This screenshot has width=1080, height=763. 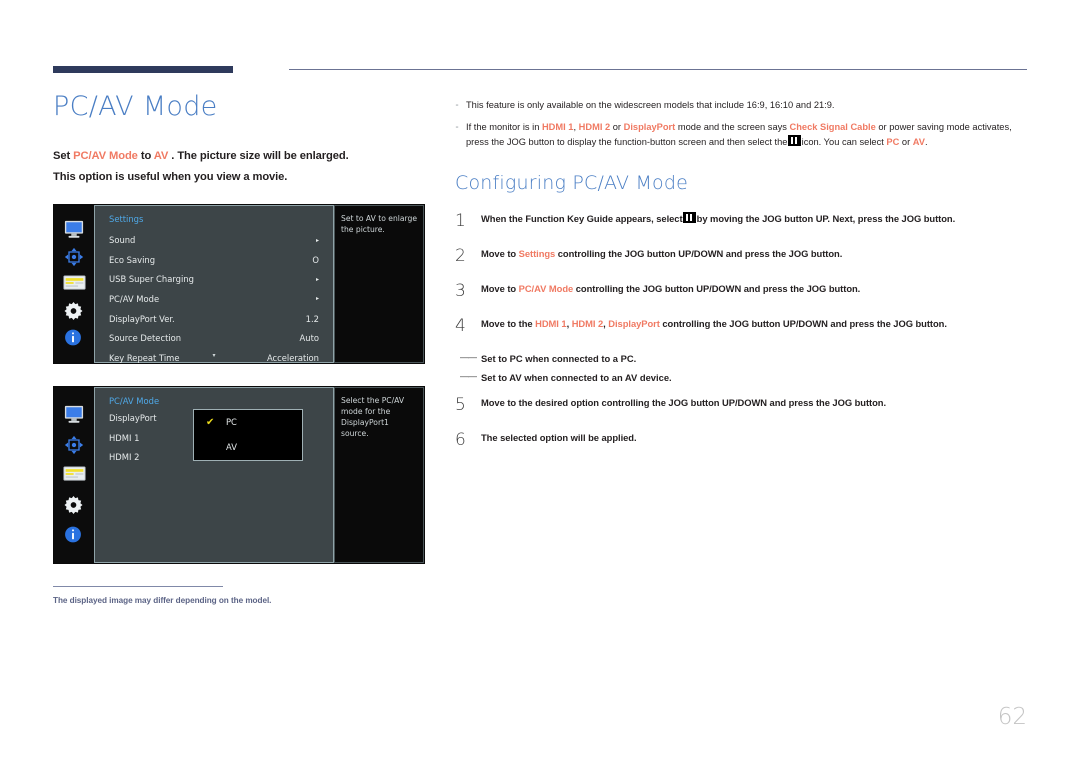 I want to click on osd-sidebar-settings, so click(x=74, y=284).